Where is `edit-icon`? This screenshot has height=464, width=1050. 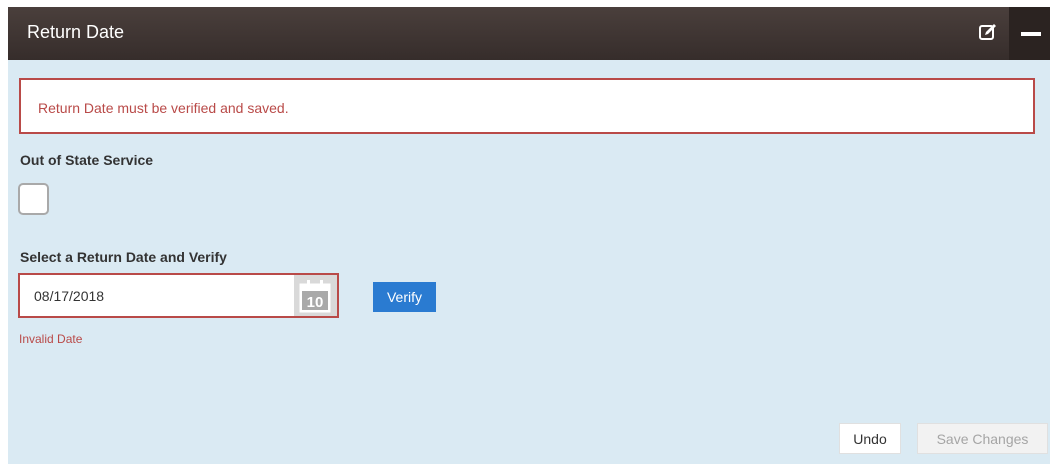 edit-icon is located at coordinates (988, 32).